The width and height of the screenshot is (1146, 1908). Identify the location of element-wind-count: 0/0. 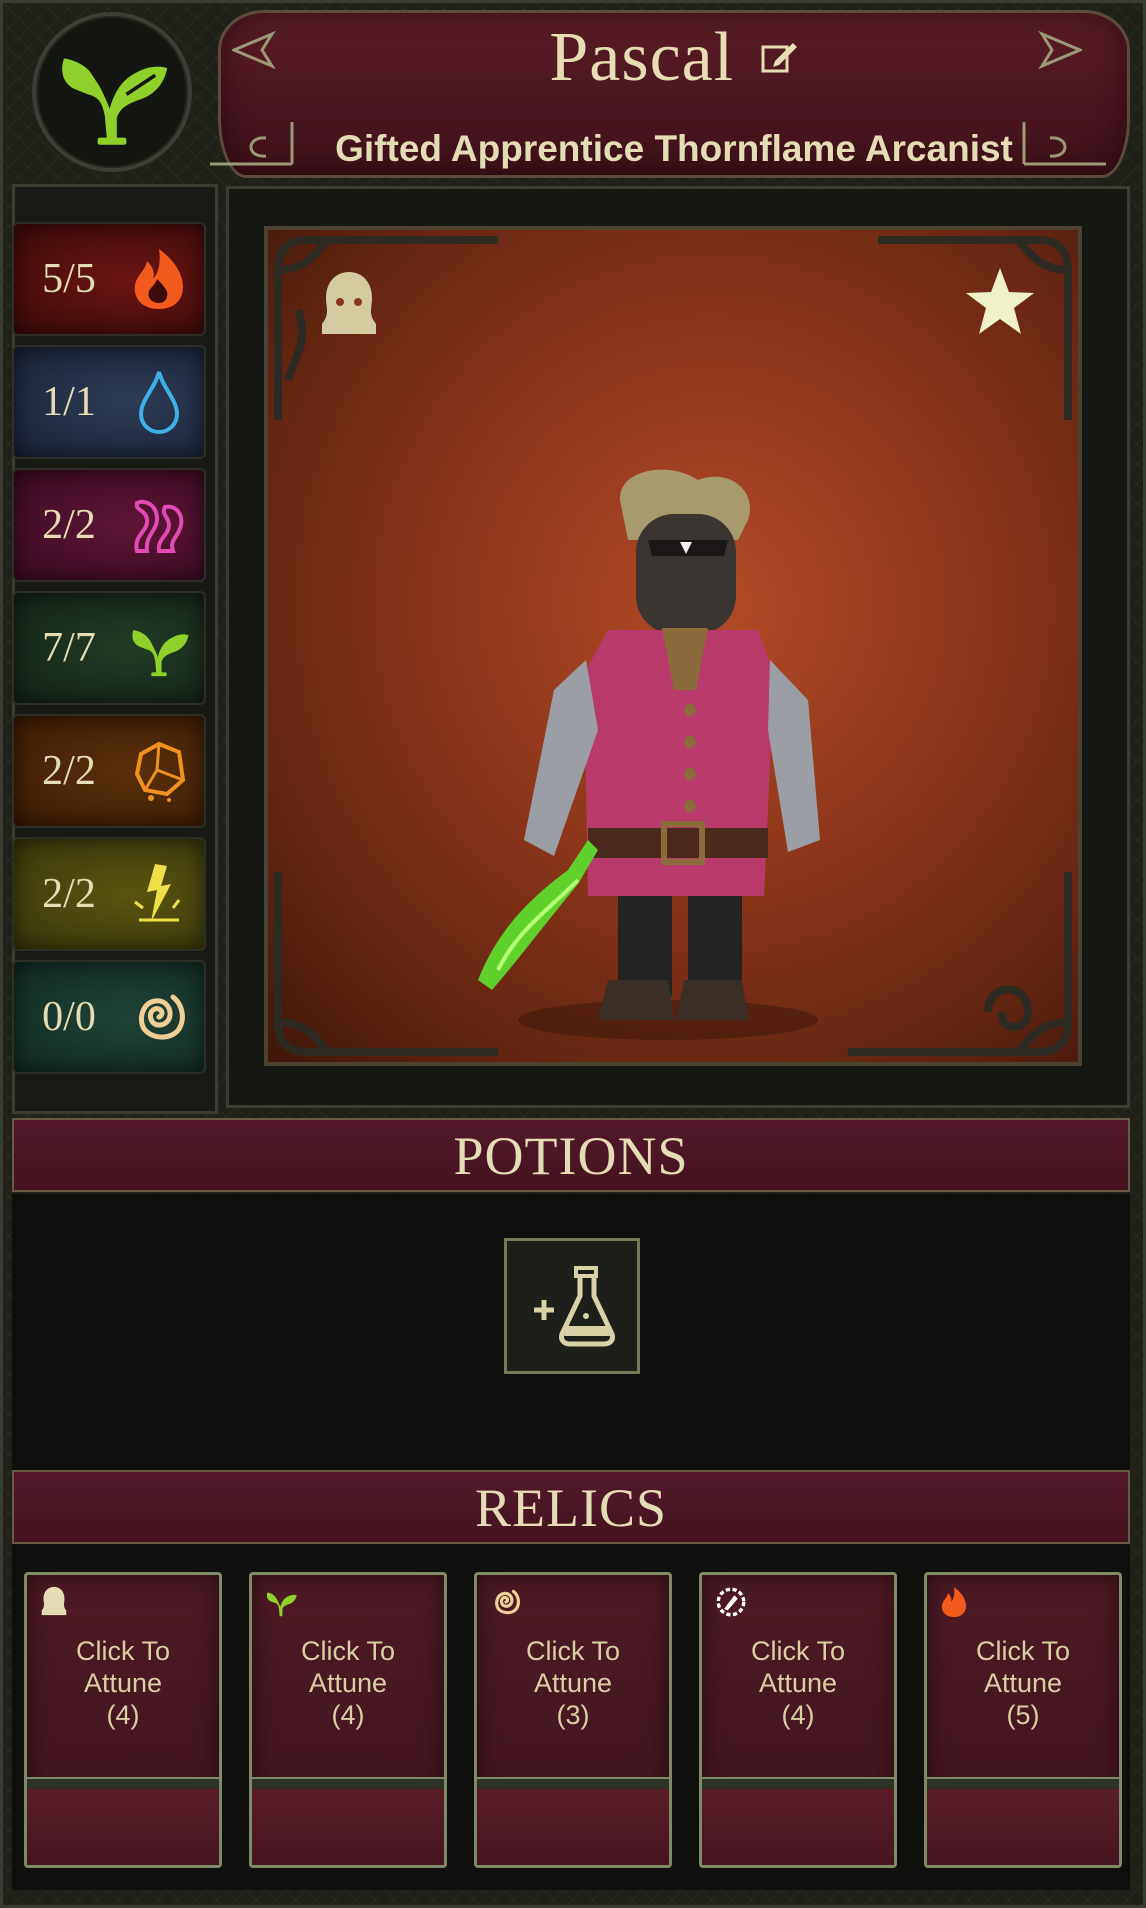
(69, 1017).